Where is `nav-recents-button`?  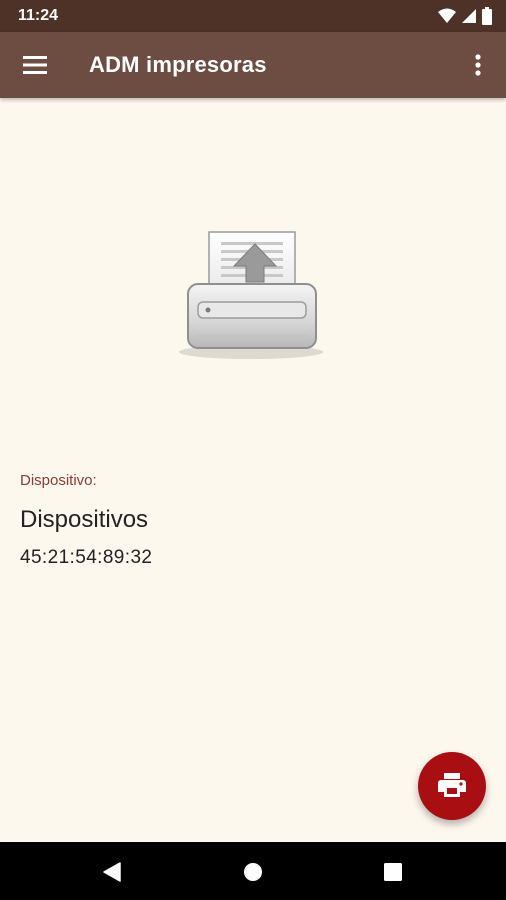
nav-recents-button is located at coordinates (393, 872).